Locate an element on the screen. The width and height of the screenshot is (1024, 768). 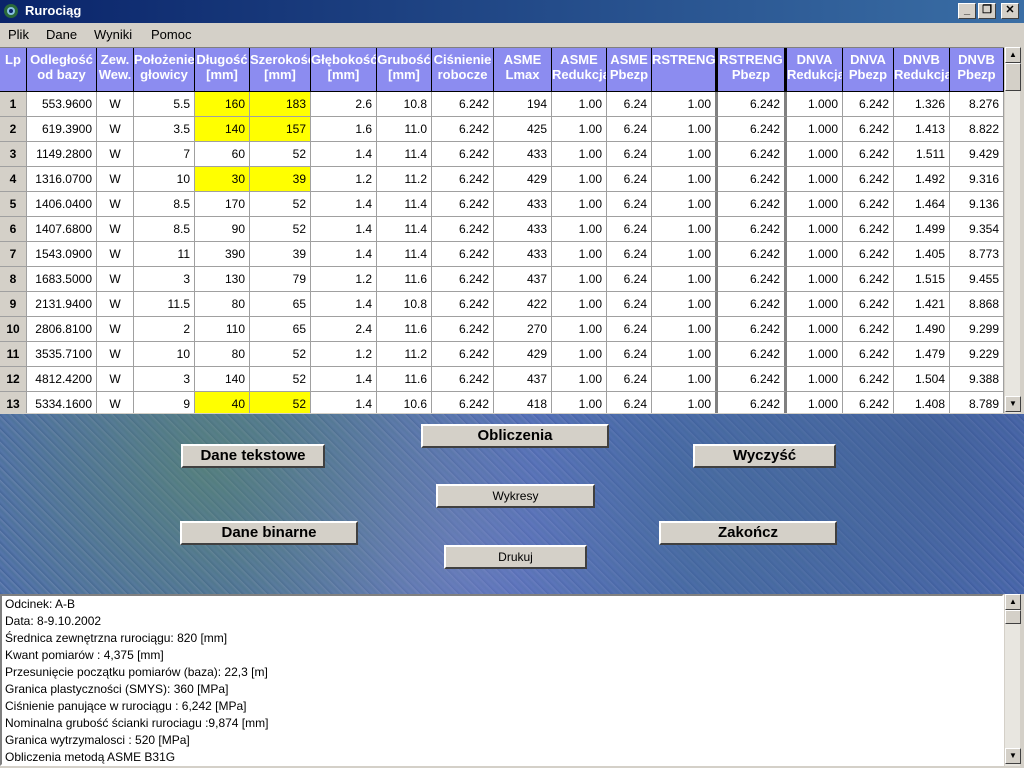
table-cell: 433 is located at coordinates (523, 229).